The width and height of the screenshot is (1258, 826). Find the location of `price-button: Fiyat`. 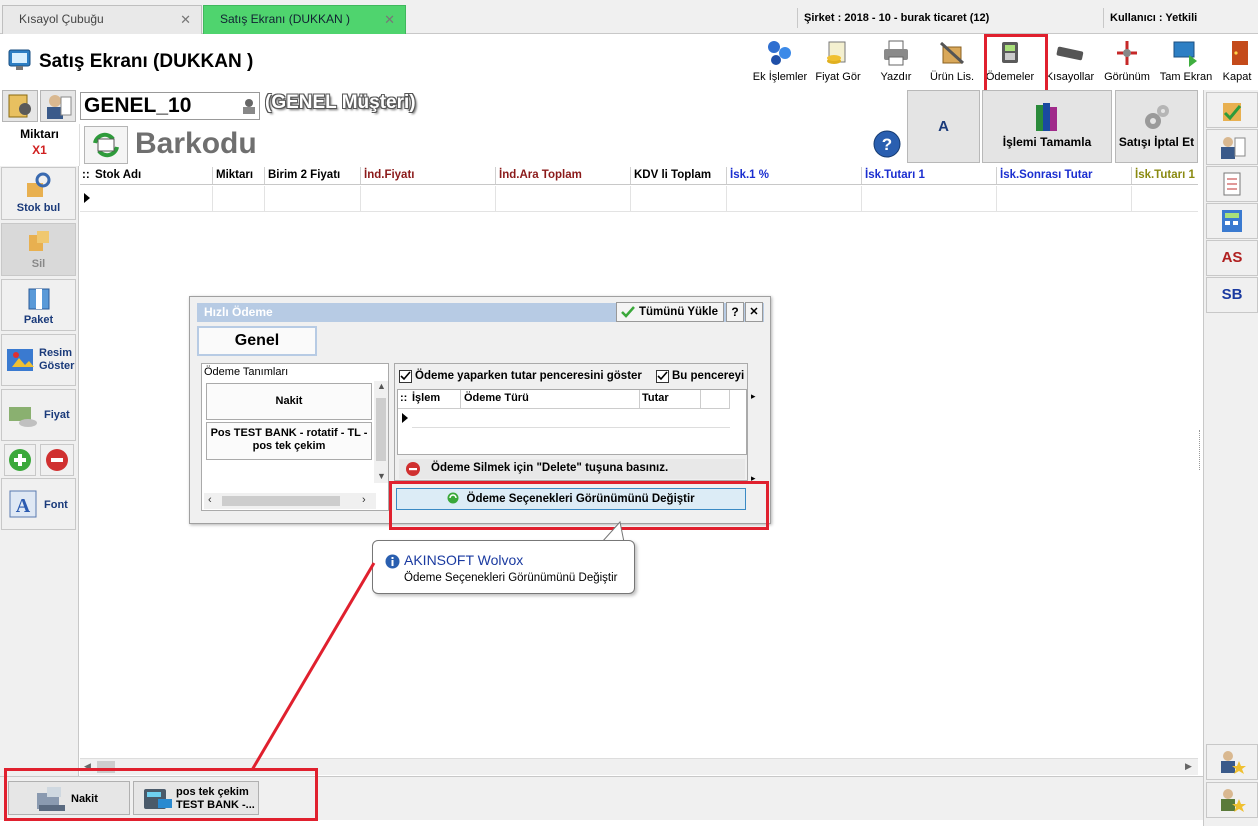

price-button: Fiyat is located at coordinates (38, 415).